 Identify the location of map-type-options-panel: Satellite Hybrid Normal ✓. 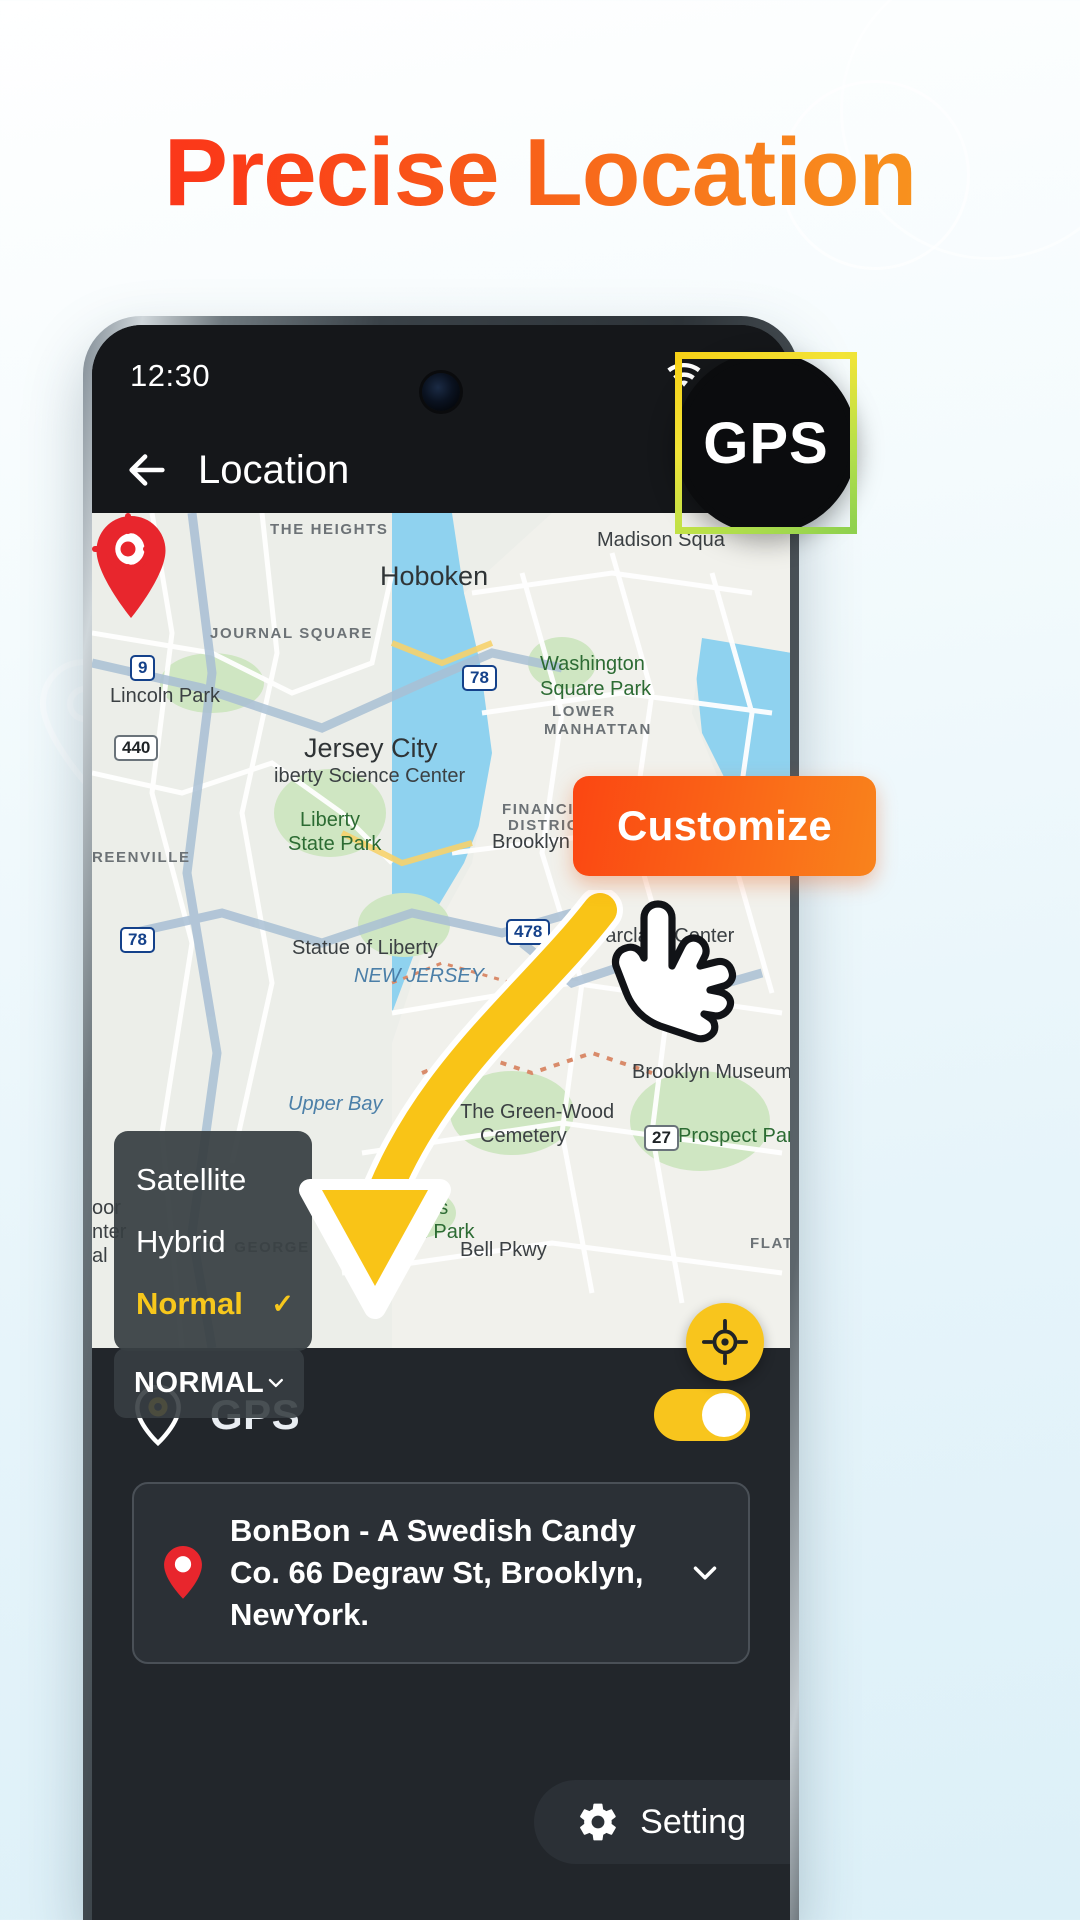
(213, 1241).